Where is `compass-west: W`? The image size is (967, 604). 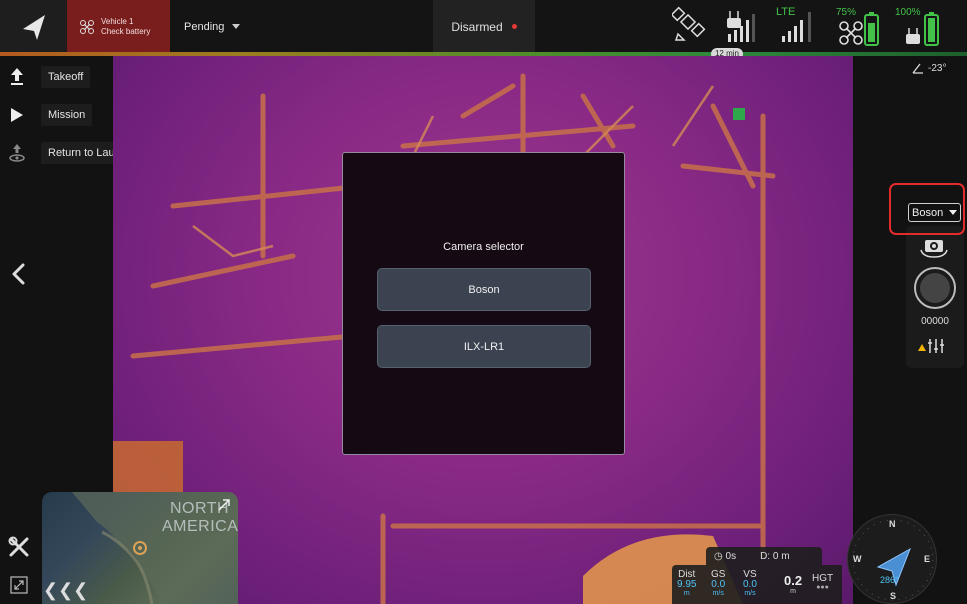
compass-west: W is located at coordinates (857, 559).